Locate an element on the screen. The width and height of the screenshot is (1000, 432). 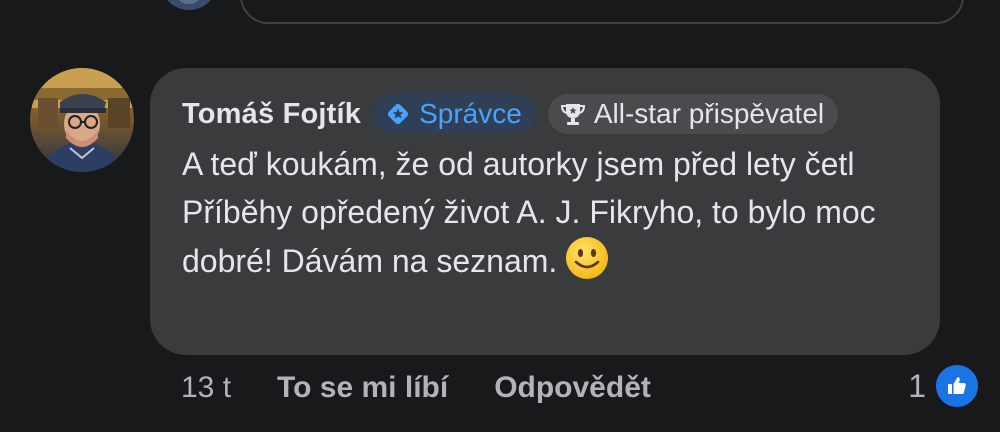
like-button: To se mi líbí is located at coordinates (362, 388).